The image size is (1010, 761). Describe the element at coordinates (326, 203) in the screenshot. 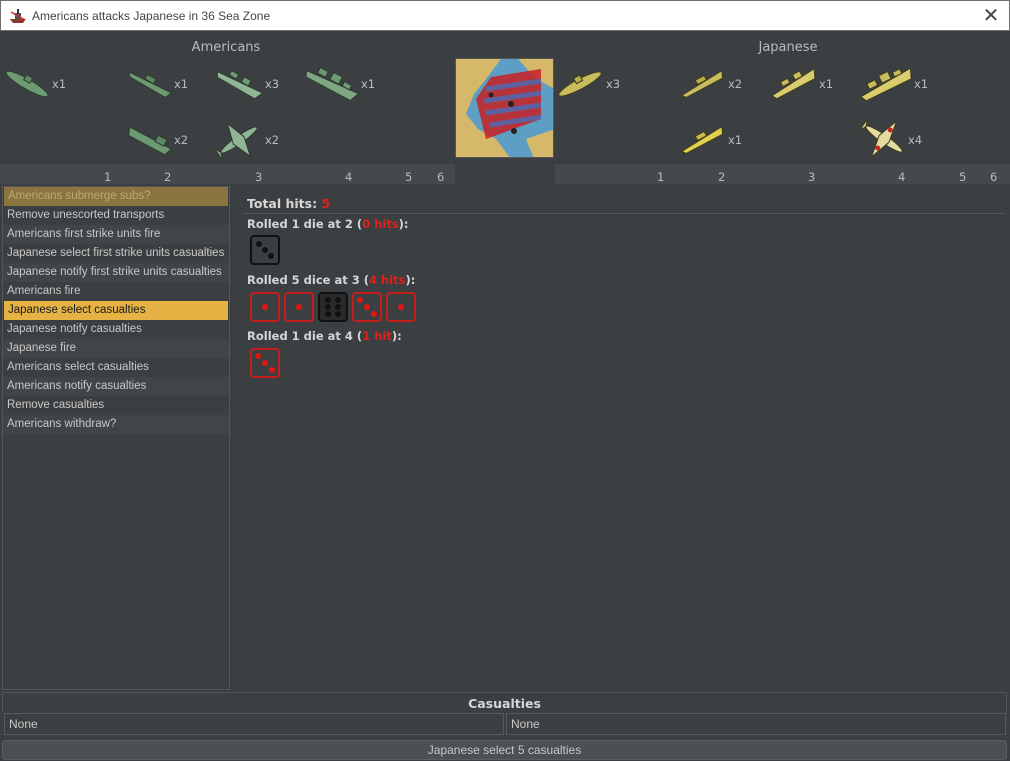

I see `total-hits-value: 5` at that location.